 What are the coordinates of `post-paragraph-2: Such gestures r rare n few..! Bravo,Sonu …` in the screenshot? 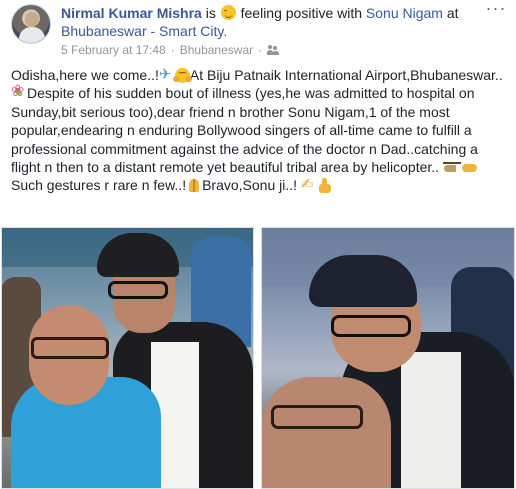 It's located at (261, 185).